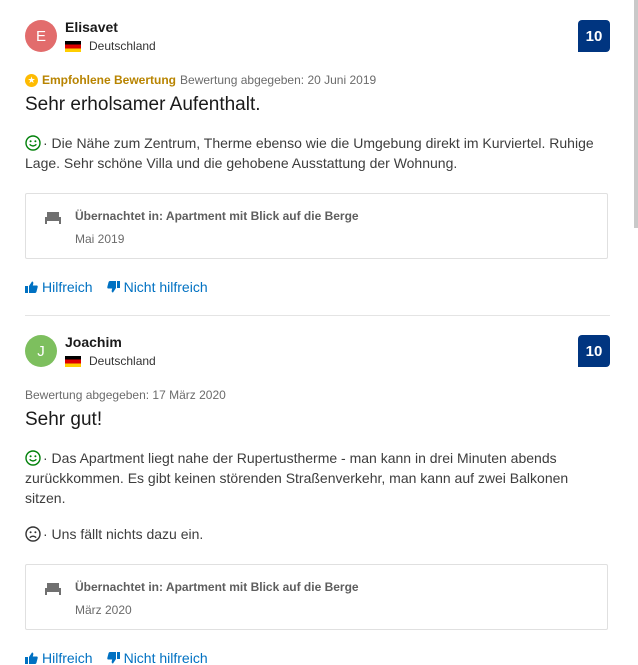  What do you see at coordinates (93, 342) in the screenshot?
I see `reviewer-name: Joachim` at bounding box center [93, 342].